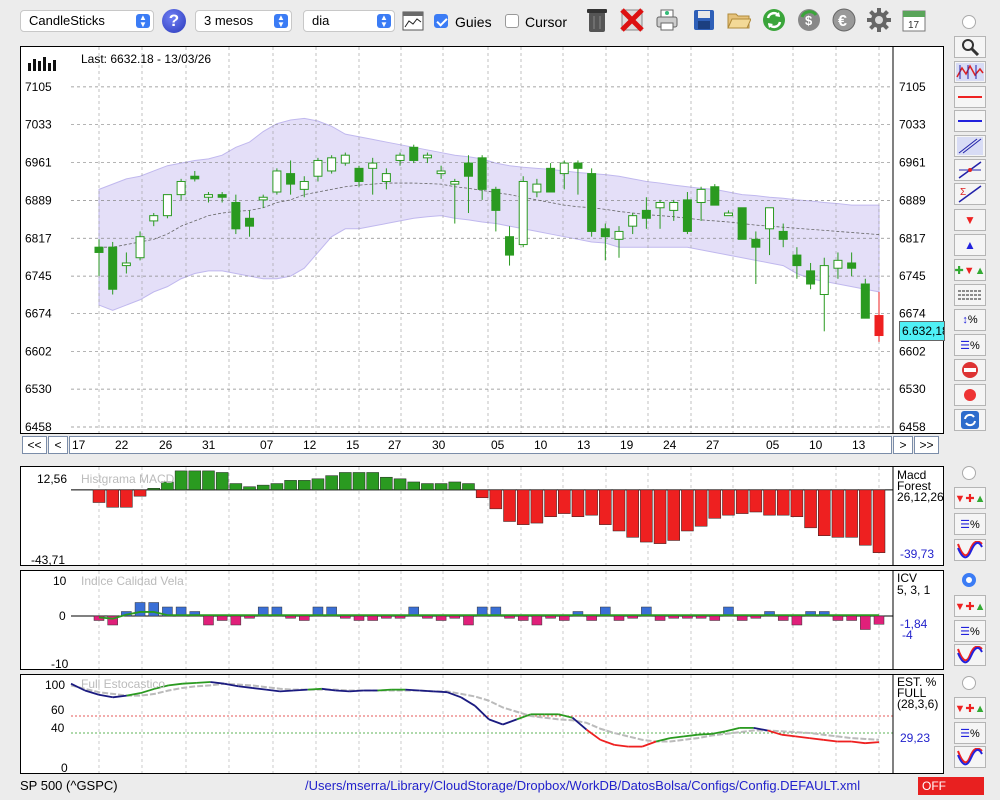 This screenshot has height=800, width=1000. What do you see at coordinates (773, 445) in the screenshot?
I see `date-label: 05` at bounding box center [773, 445].